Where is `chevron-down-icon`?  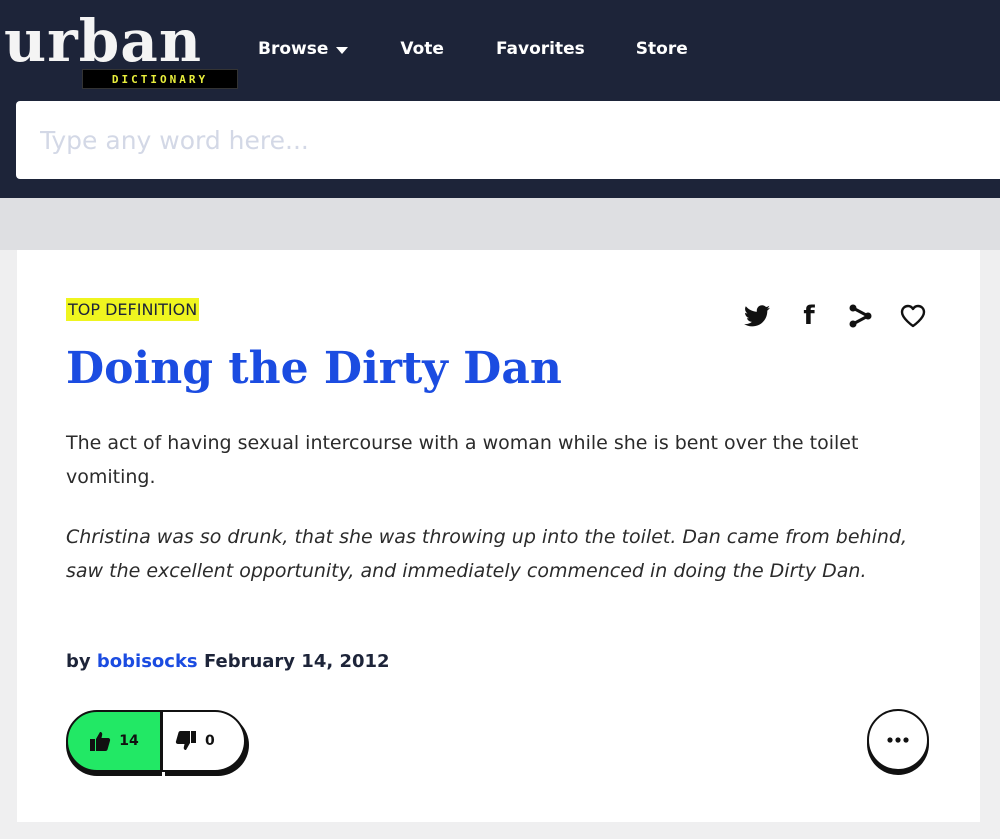 chevron-down-icon is located at coordinates (342, 50).